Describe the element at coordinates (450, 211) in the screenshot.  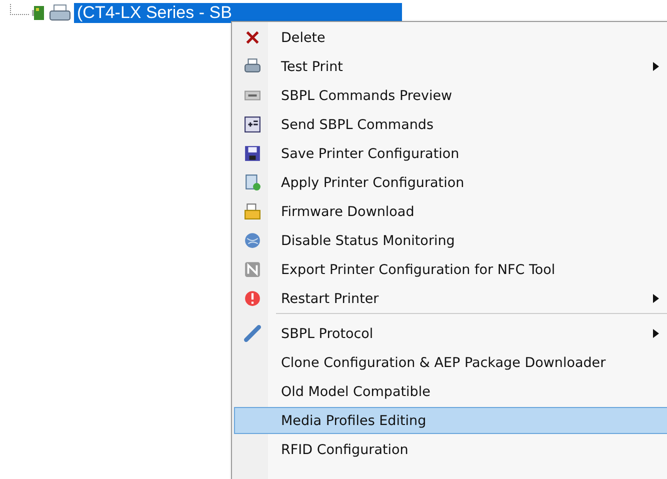
I see `menu-item: Firmware Download` at that location.